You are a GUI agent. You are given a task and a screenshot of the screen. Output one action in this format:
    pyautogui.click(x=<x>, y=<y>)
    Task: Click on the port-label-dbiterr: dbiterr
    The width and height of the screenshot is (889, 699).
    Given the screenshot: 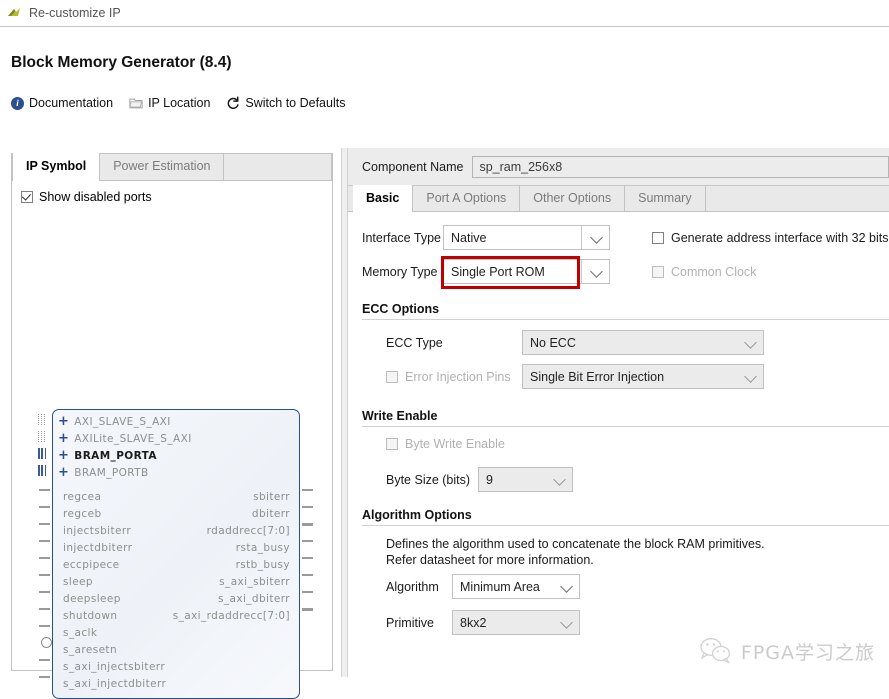 What is the action you would take?
    pyautogui.click(x=270, y=513)
    